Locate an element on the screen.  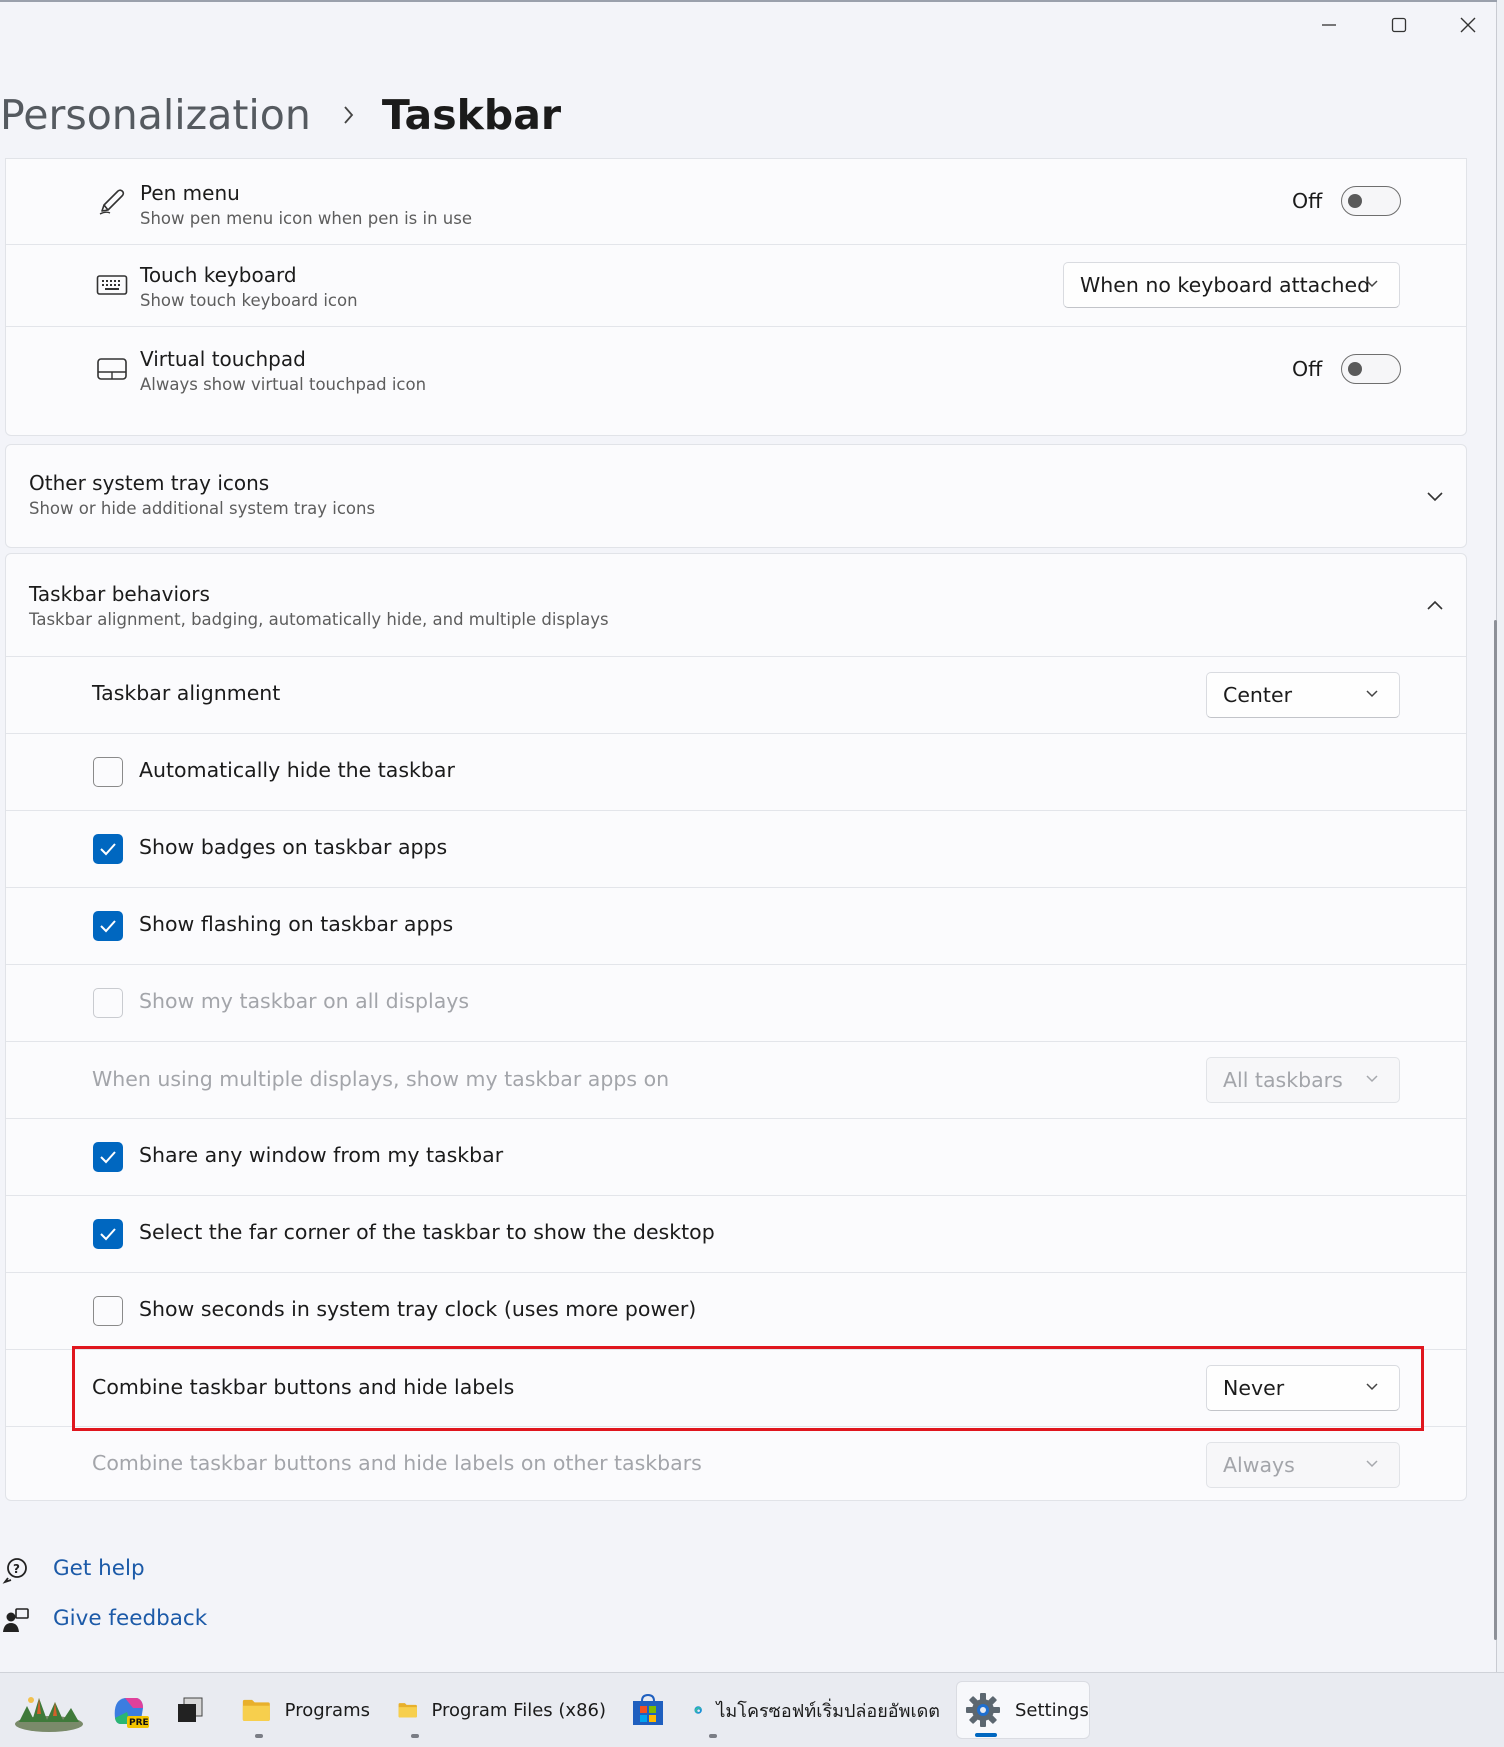
copilot-pre-icon: PRE is located at coordinates (131, 1713).